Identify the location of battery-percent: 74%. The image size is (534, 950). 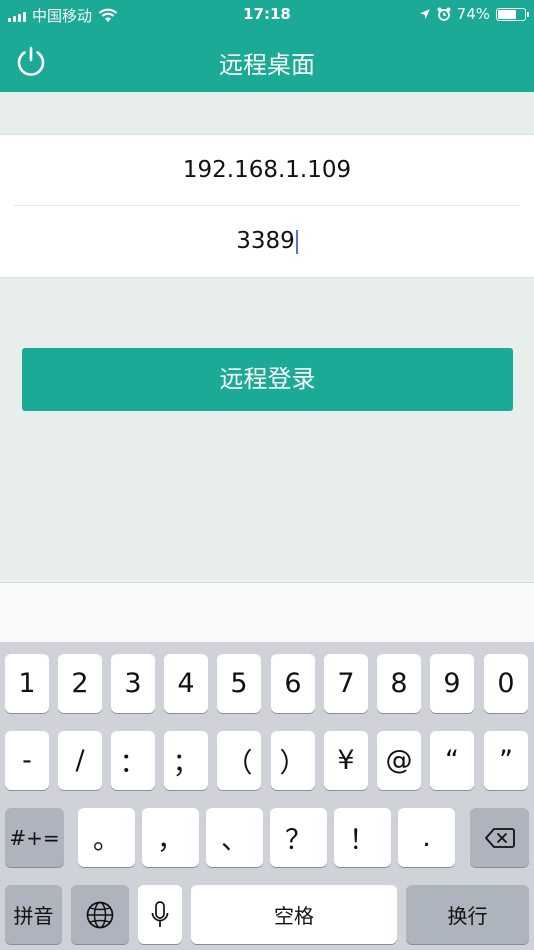
(473, 14).